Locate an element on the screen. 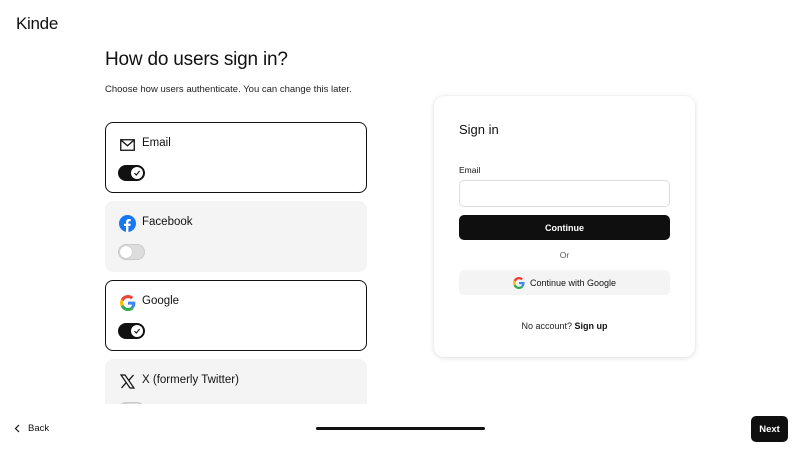  back-button: Back is located at coordinates (31, 428).